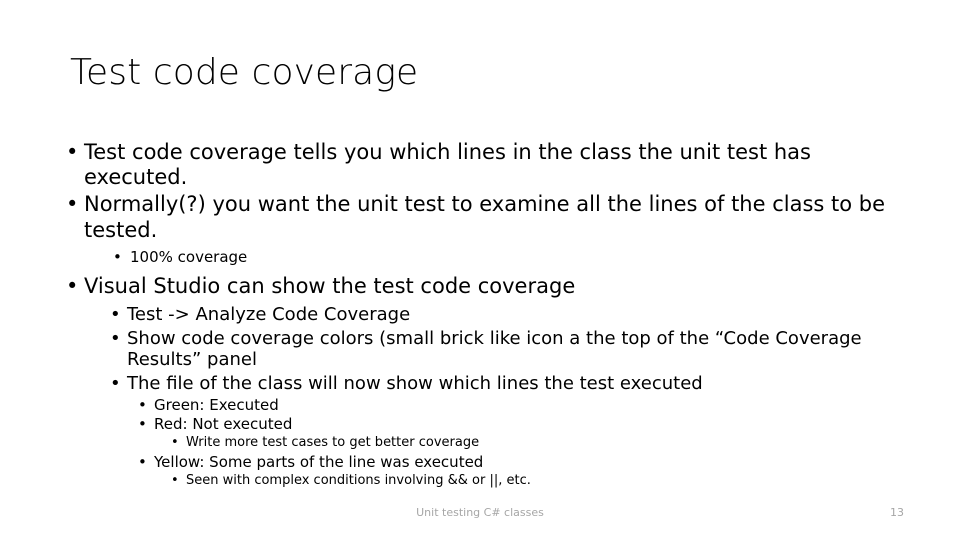  I want to click on list-item-text: 100% coverage, so click(189, 256).